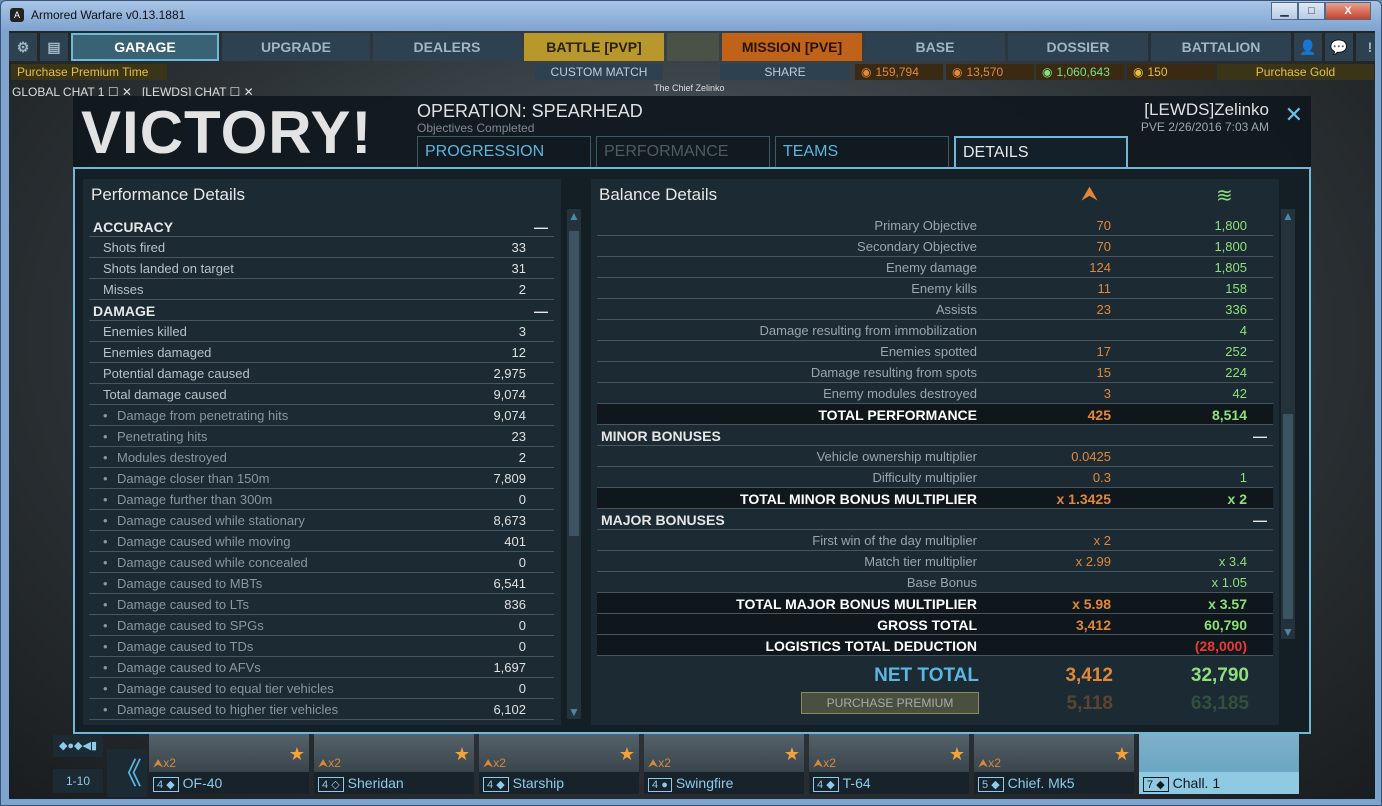 Image resolution: width=1382 pixels, height=806 pixels. I want to click on nav-tab-base: BASE, so click(935, 47).